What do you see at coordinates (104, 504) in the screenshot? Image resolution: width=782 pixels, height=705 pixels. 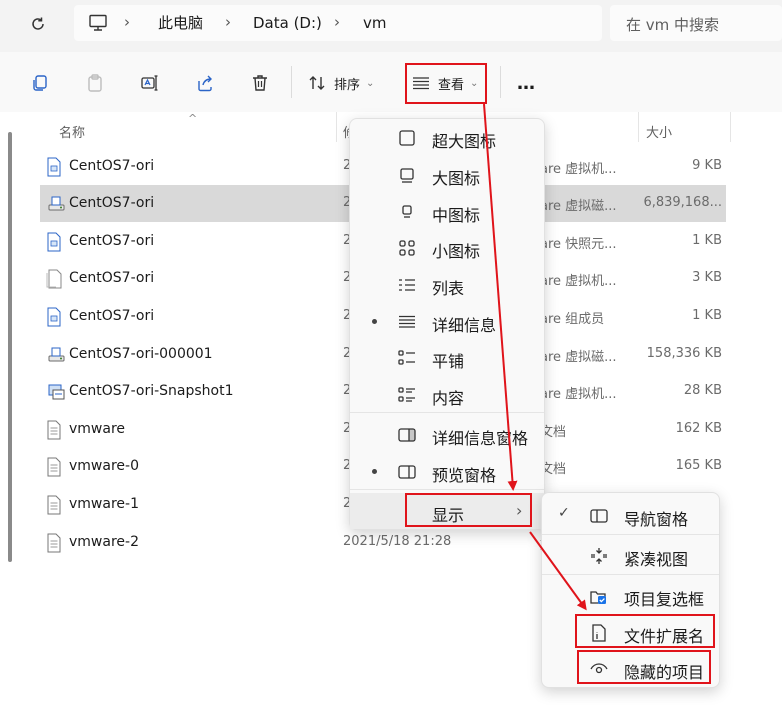 I see `file-name: vmware-1` at bounding box center [104, 504].